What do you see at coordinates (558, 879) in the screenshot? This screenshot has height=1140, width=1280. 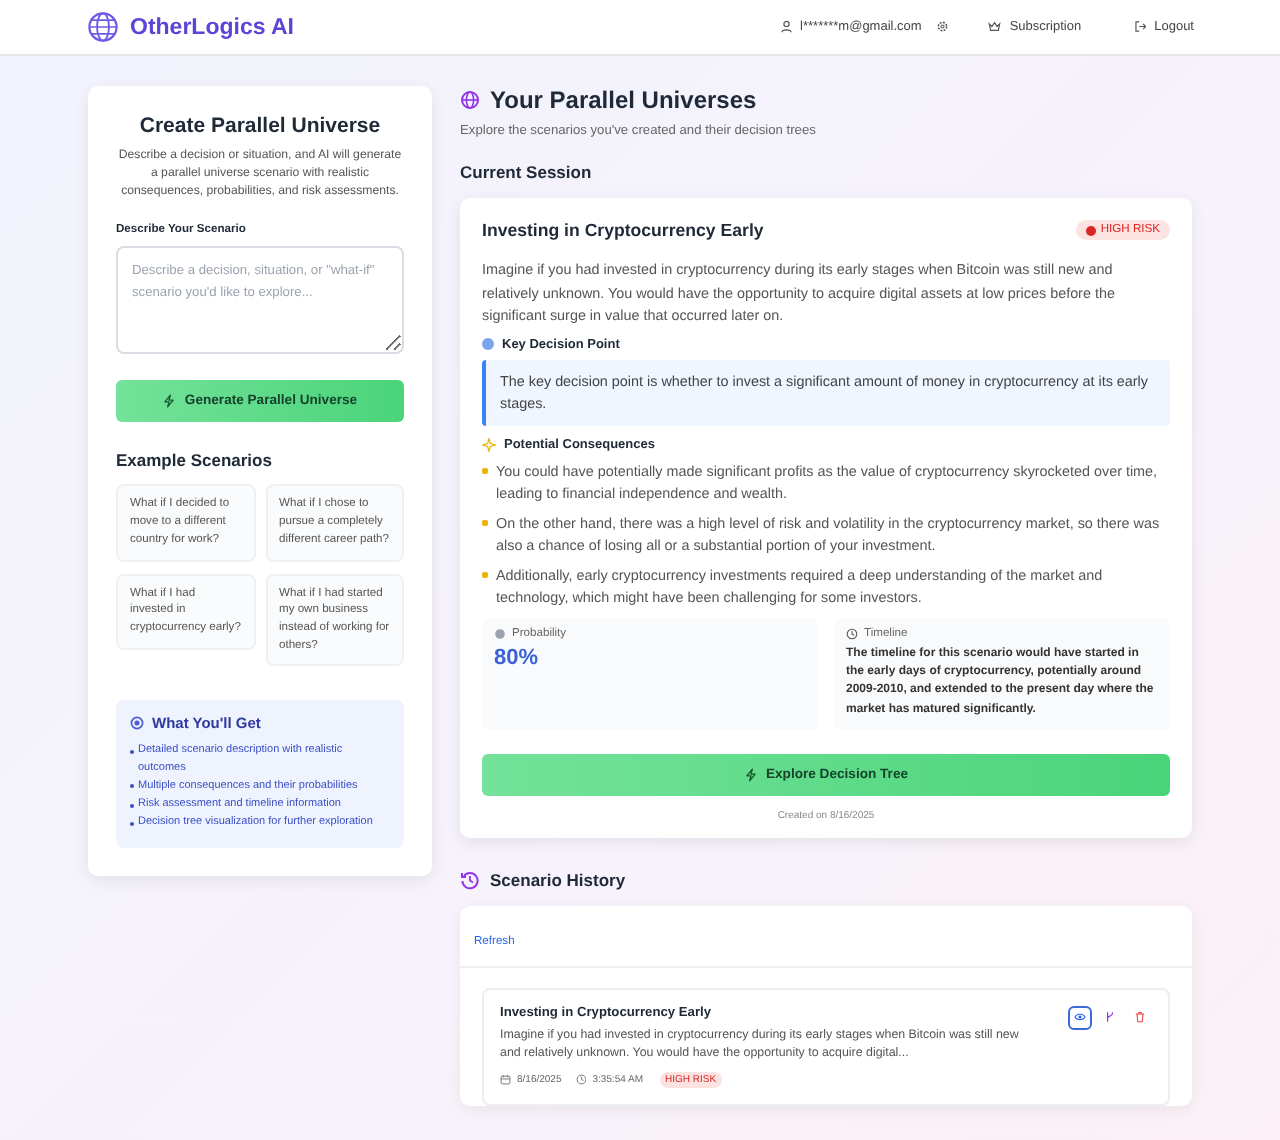 I see `history-heading: Scenario History` at bounding box center [558, 879].